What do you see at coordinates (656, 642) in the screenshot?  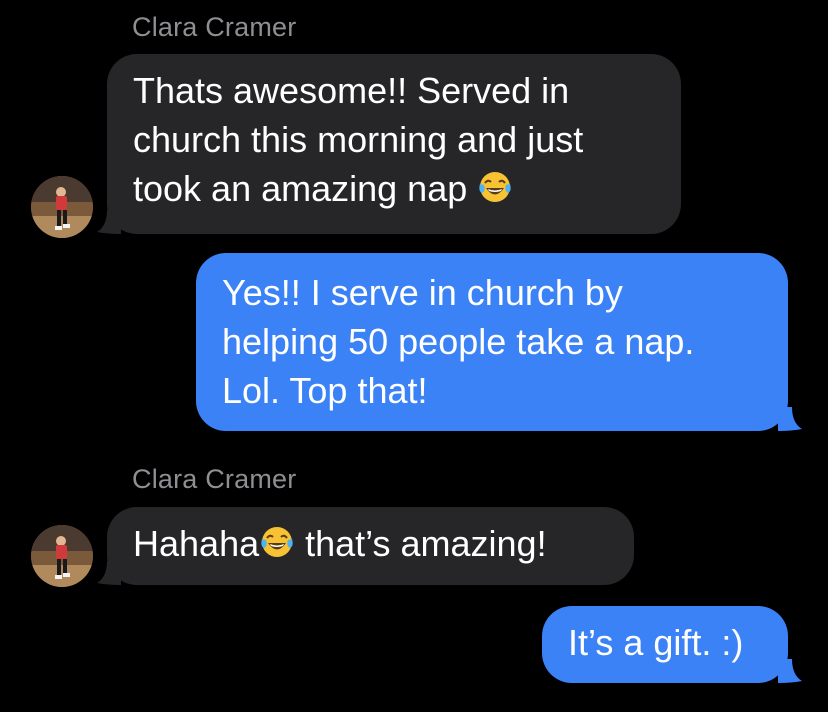 I see `message-text: It’s a gift. :)` at bounding box center [656, 642].